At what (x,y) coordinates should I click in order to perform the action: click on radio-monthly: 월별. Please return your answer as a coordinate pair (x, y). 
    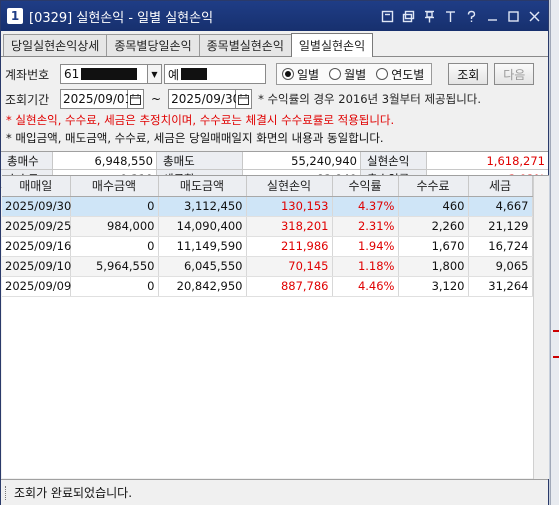
    Looking at the image, I should click on (347, 74).